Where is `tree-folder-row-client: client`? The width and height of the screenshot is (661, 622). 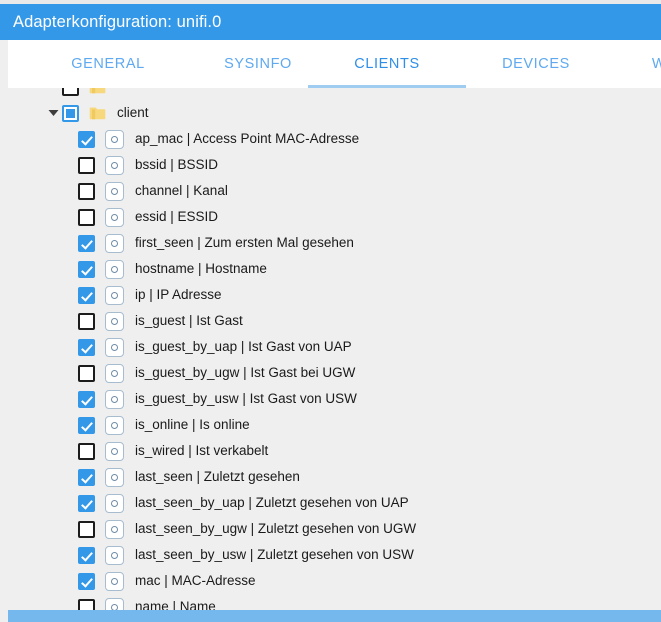
tree-folder-row-client: client is located at coordinates (334, 113).